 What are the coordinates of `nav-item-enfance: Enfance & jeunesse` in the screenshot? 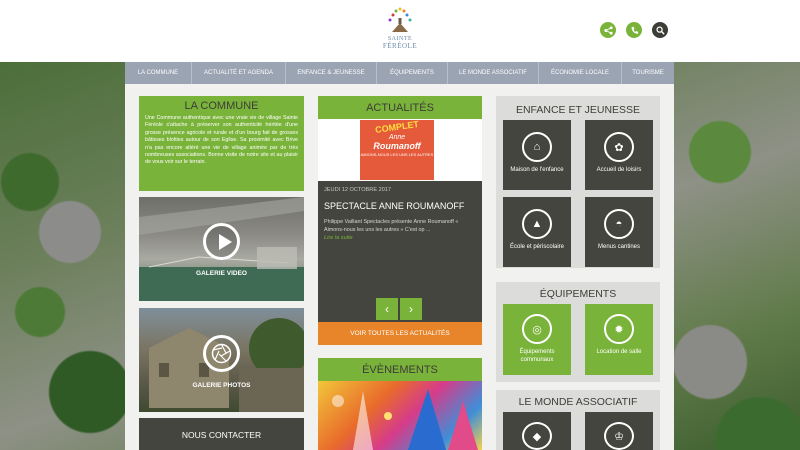 It's located at (331, 73).